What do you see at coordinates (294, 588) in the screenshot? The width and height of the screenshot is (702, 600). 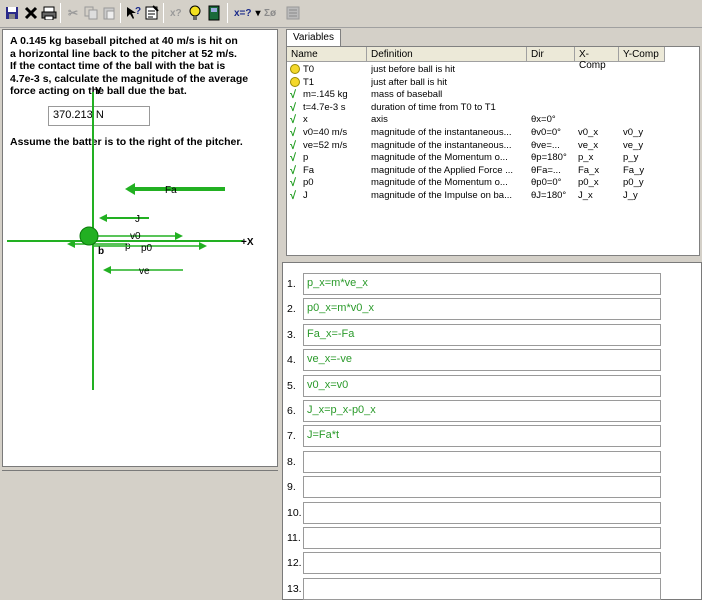 I see `equation-number: 13.` at bounding box center [294, 588].